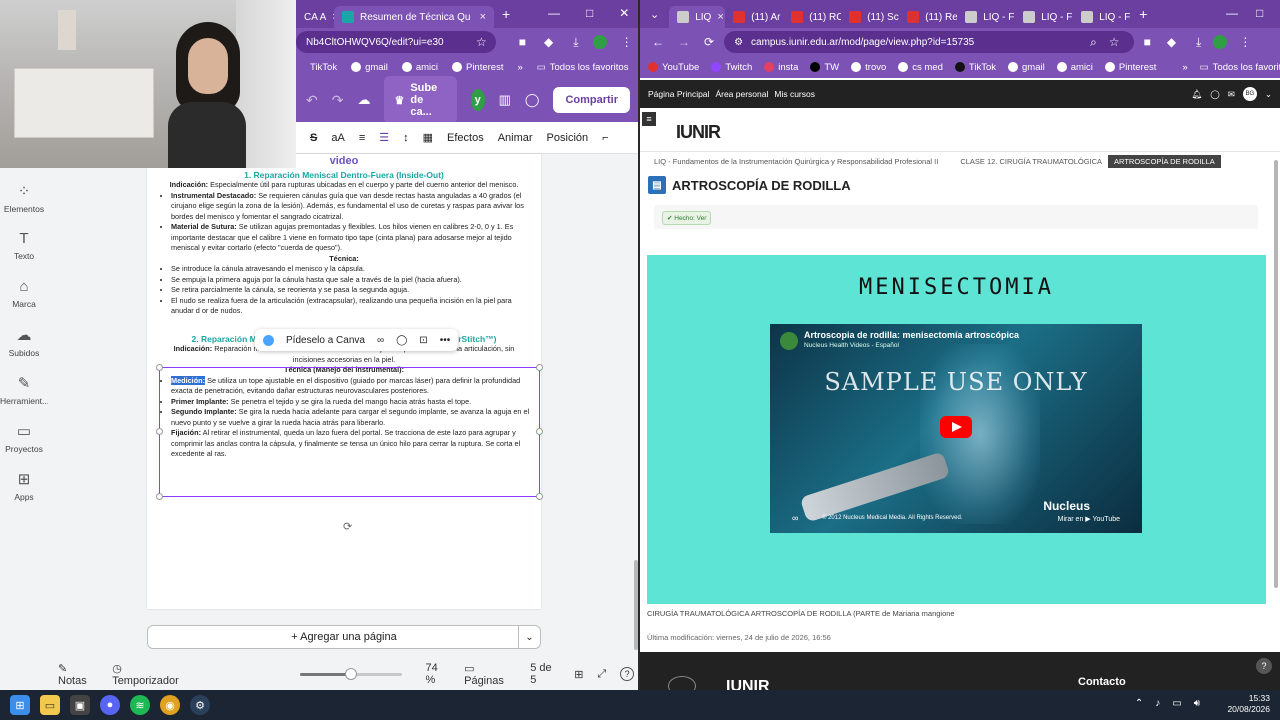  I want to click on browser-tab-active: LIQ ×, so click(697, 17).